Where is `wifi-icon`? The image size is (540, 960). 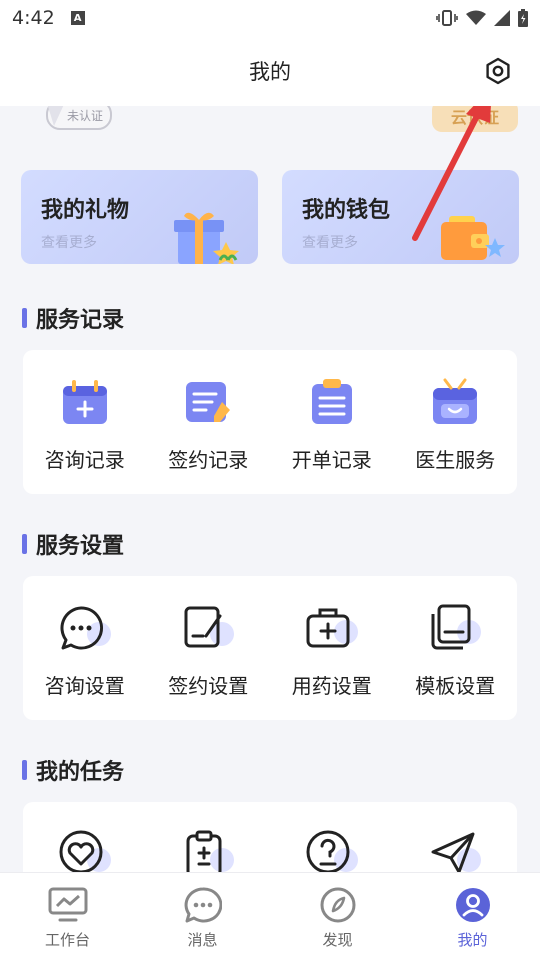 wifi-icon is located at coordinates (476, 17).